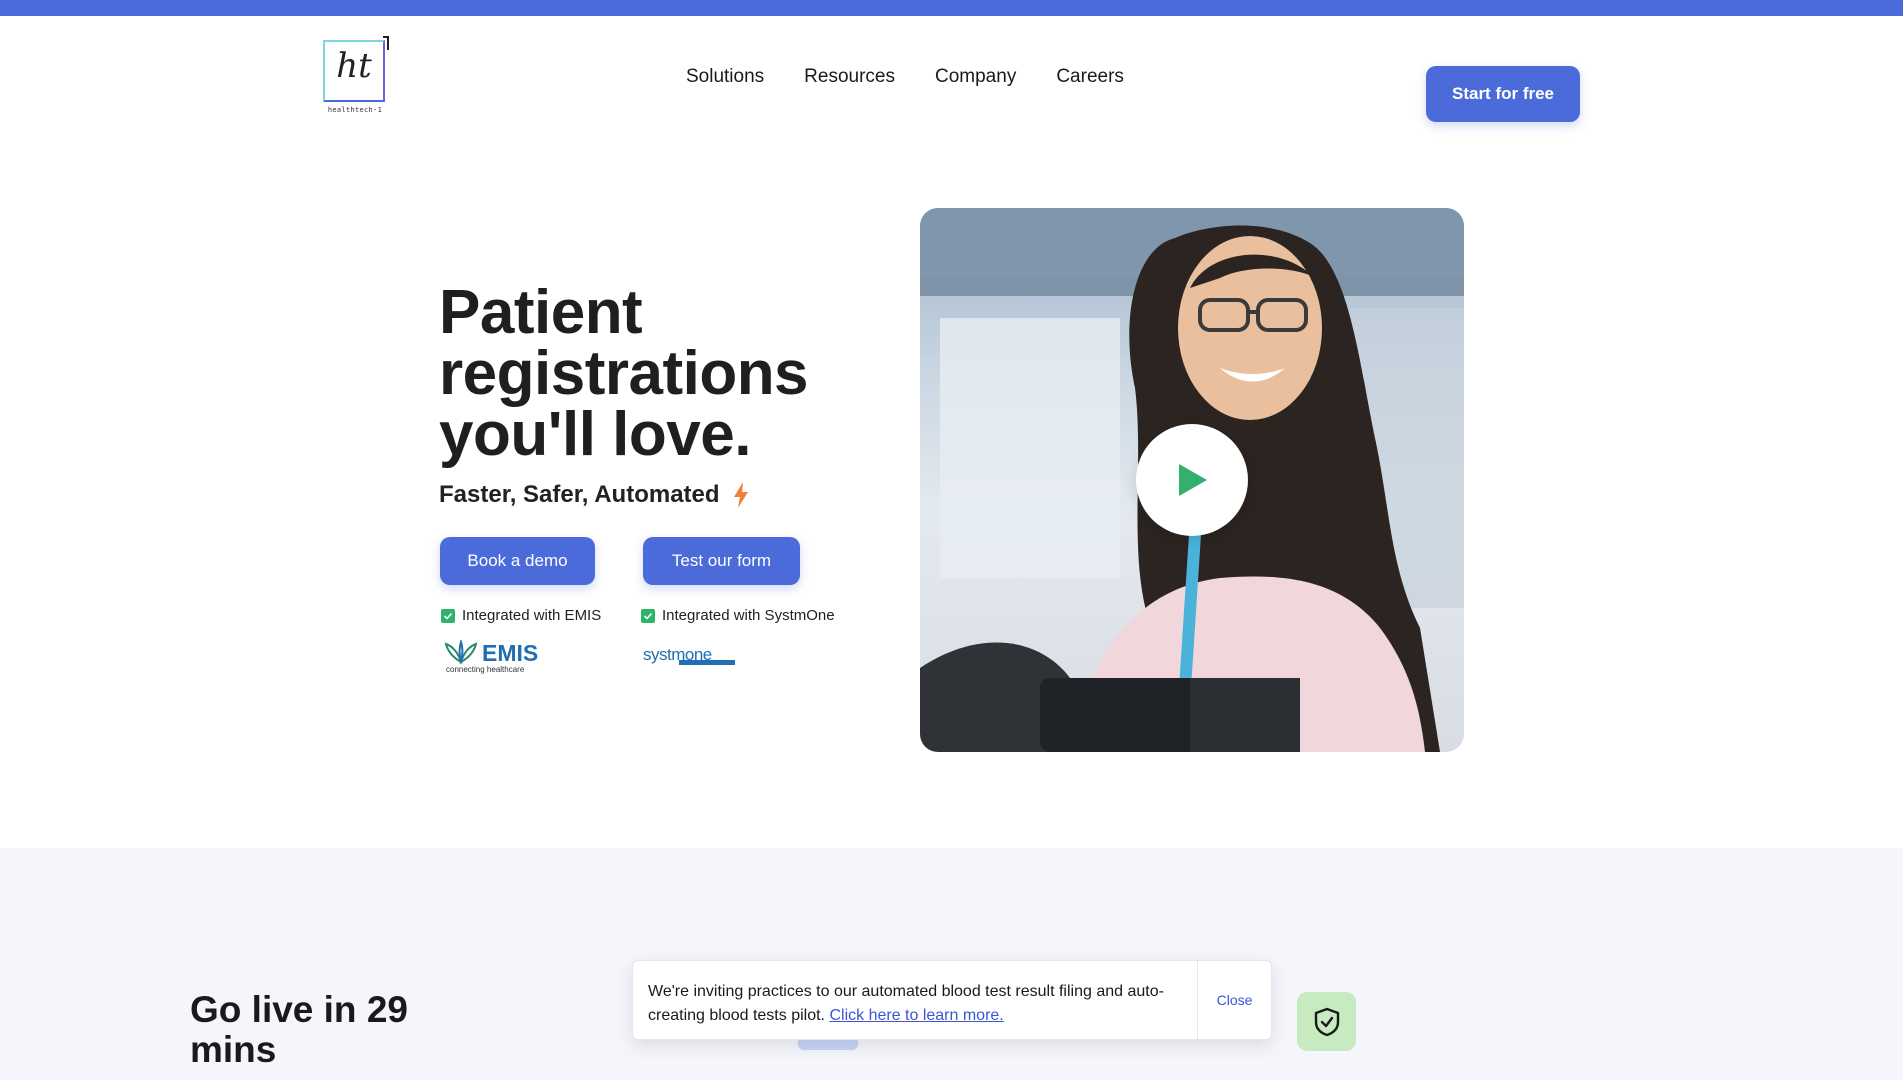 The height and width of the screenshot is (1080, 1903). I want to click on play-icon, so click(1193, 480).